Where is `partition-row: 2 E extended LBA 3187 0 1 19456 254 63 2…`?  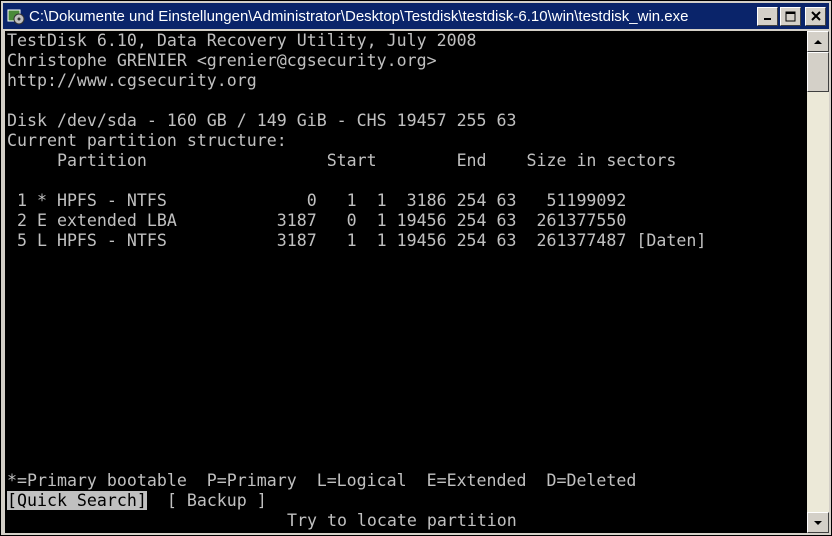
partition-row: 2 E extended LBA 3187 0 1 19456 254 63 2… is located at coordinates (316, 221).